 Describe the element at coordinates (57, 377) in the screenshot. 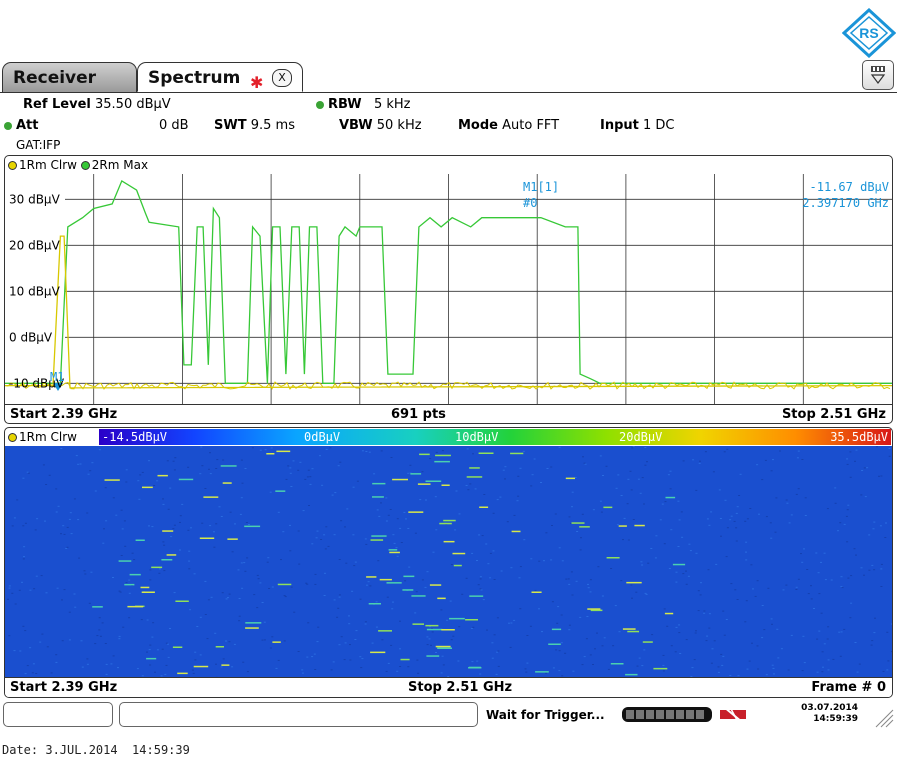

I see `marker-m1-tag: M1` at that location.